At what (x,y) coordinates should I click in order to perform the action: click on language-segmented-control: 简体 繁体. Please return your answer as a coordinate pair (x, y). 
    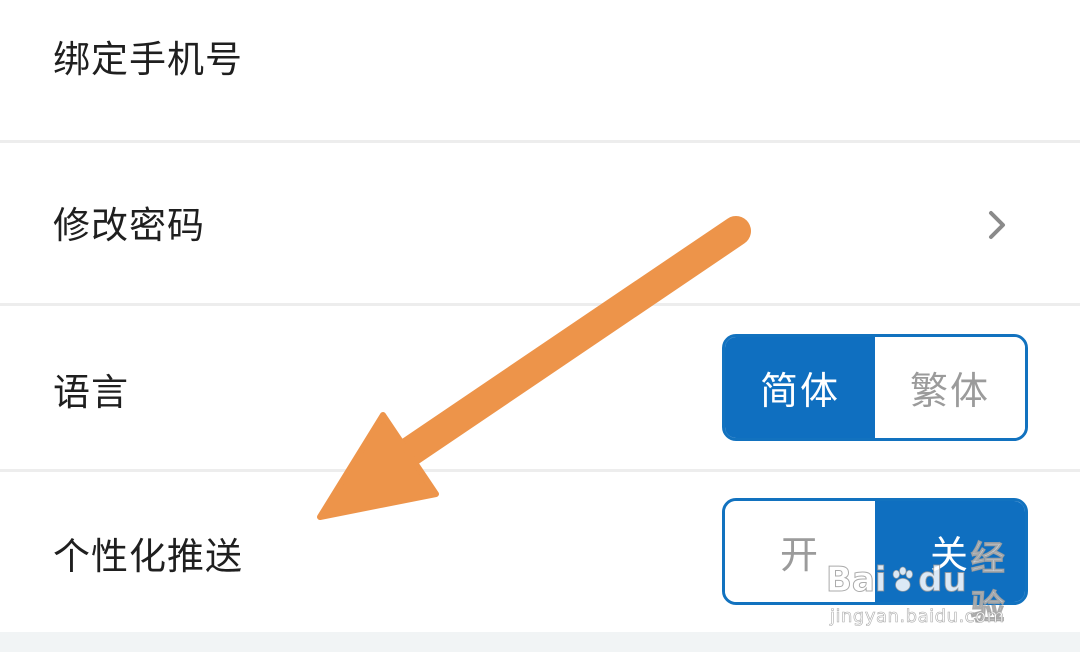
    Looking at the image, I should click on (875, 387).